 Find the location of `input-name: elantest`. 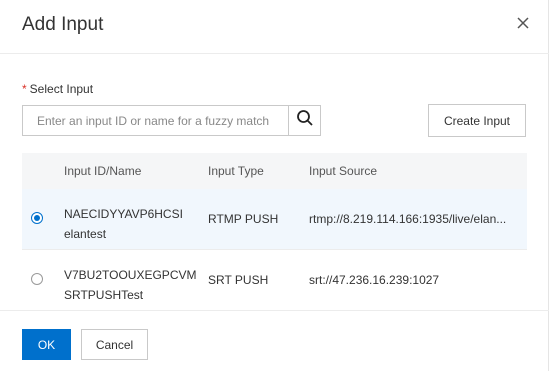

input-name: elantest is located at coordinates (85, 234).